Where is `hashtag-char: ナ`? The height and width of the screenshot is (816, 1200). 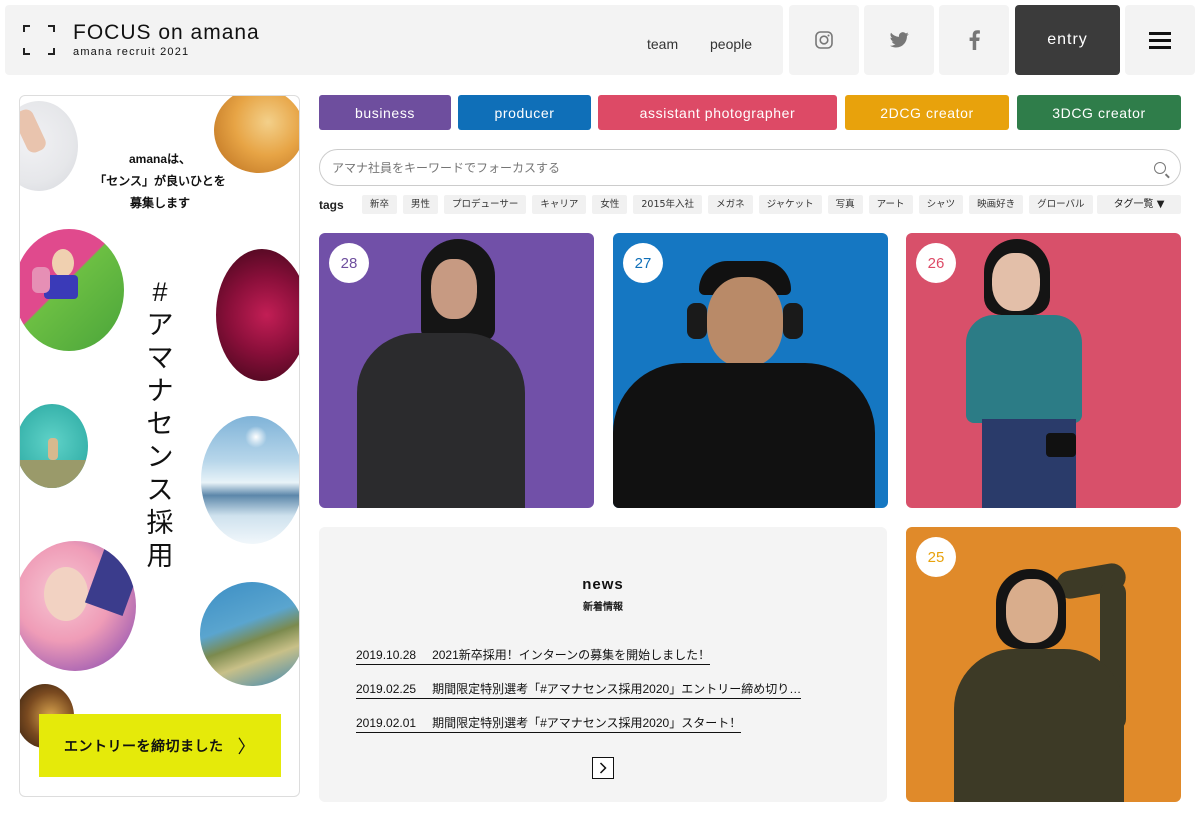
hashtag-char: ナ is located at coordinates (160, 391).